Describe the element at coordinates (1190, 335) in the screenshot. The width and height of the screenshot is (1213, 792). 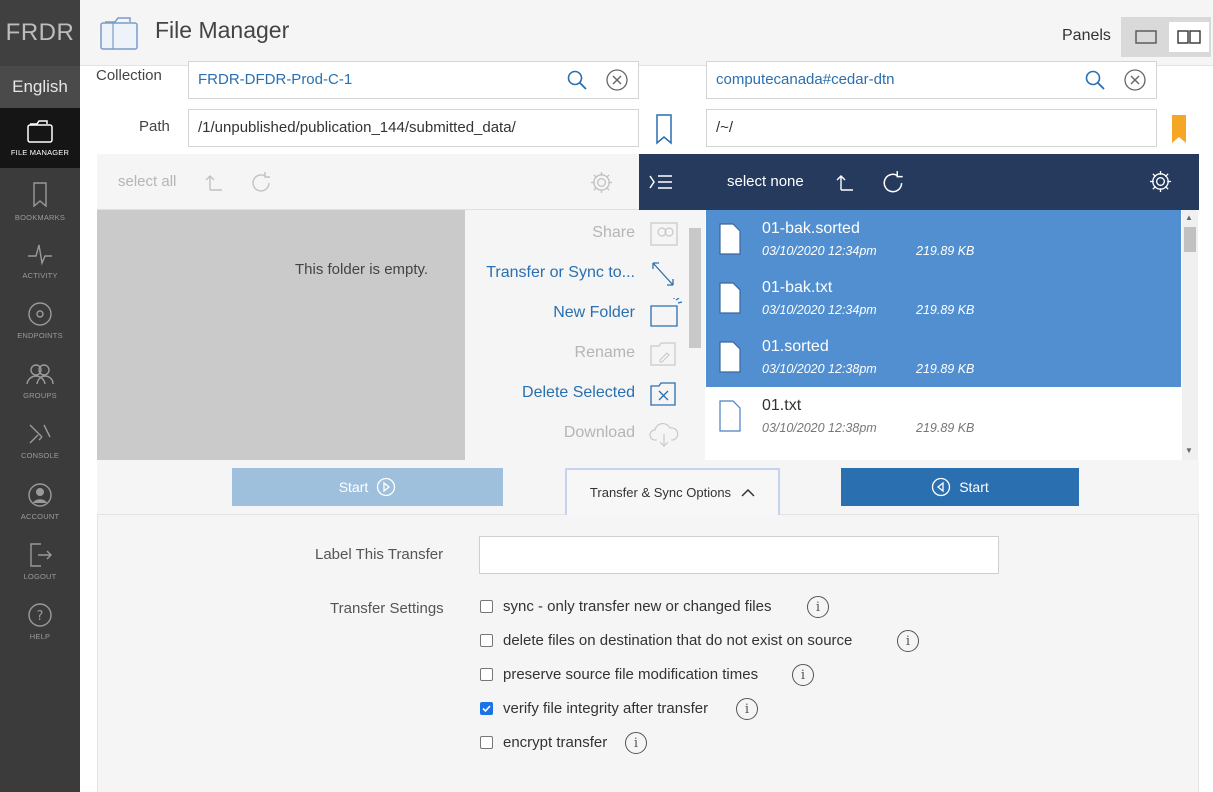
I see `file-list-scrollbar: ▲ ▼` at that location.